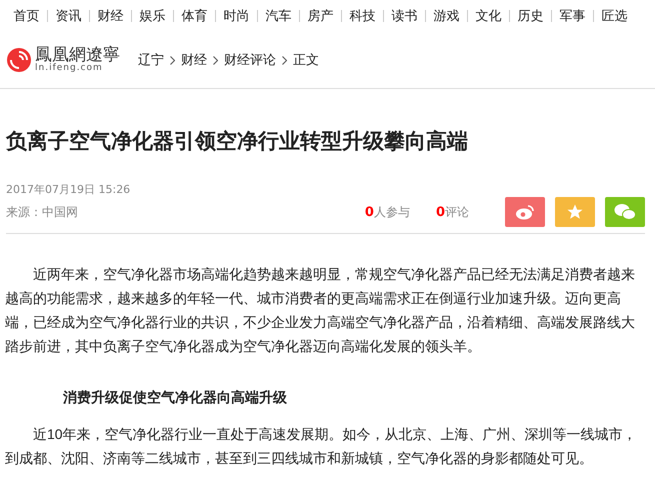 The image size is (655, 483). I want to click on article-title: 负离子空气净化器引领空净行业转型升级攀向高端, so click(237, 141).